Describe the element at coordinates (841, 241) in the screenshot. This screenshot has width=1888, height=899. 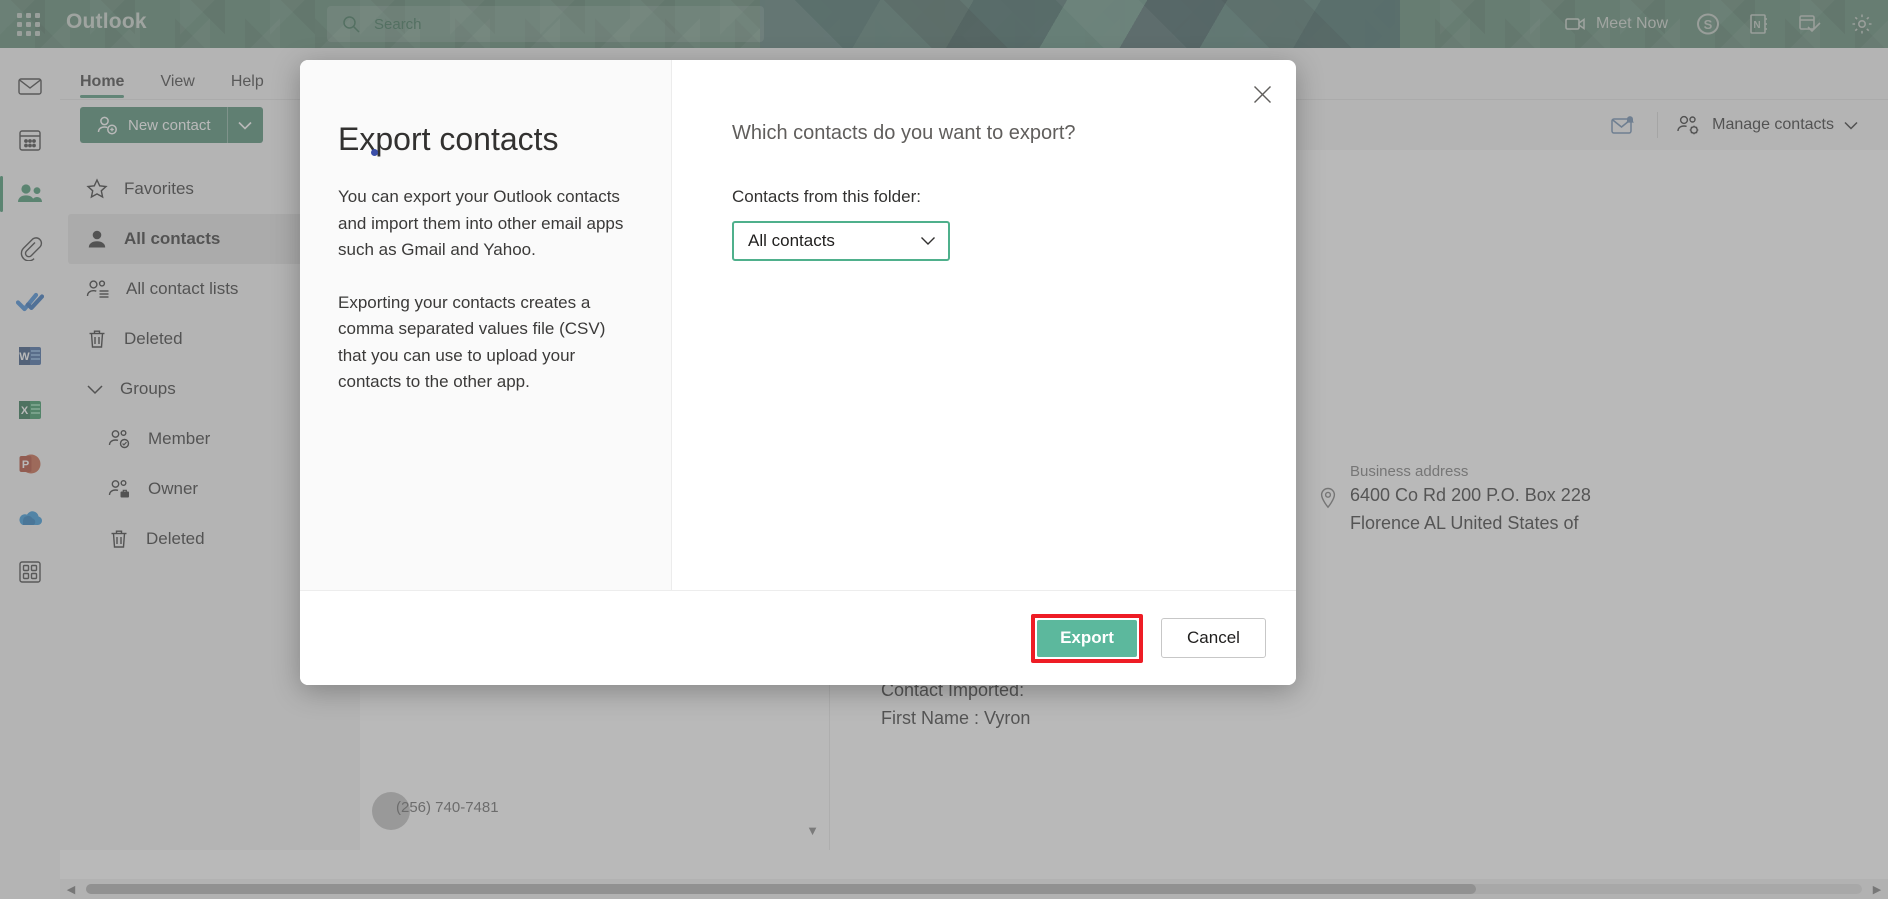
I see `contacts-folder-select: All contacts` at that location.